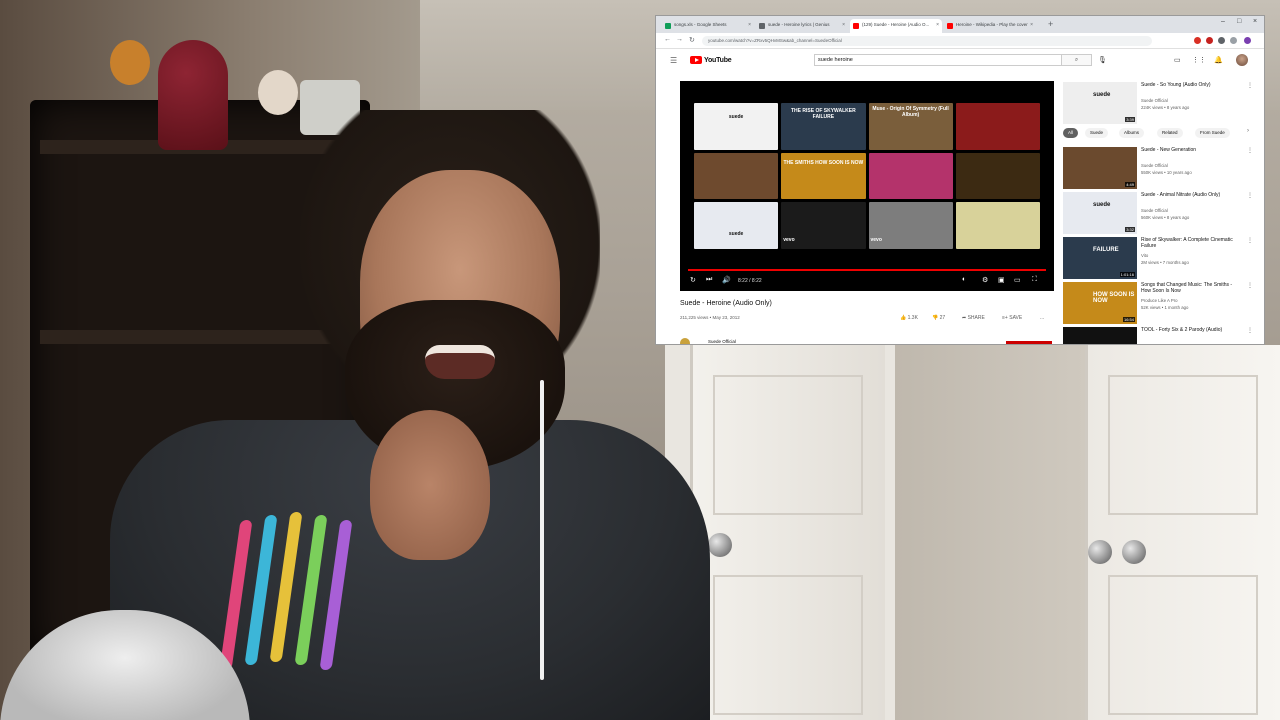 This screenshot has height=720, width=1280. I want to click on tab-youtube-active: (129) Suede - Heroine (Audio O... ×, so click(896, 26).